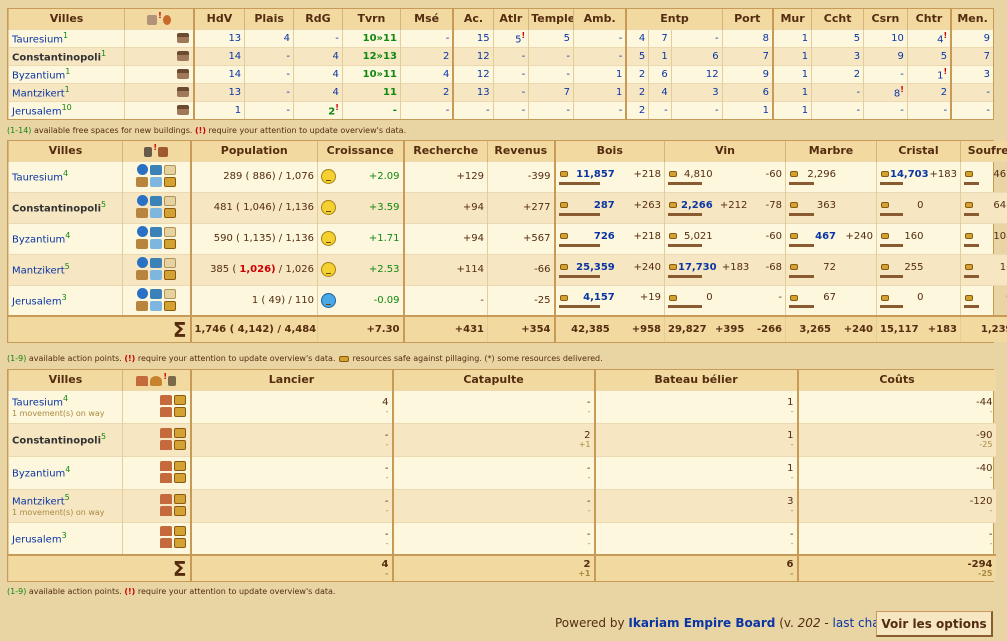 This screenshot has width=1007, height=641. Describe the element at coordinates (65, 207) in the screenshot. I see `city-cell: Constantinopoli5` at that location.